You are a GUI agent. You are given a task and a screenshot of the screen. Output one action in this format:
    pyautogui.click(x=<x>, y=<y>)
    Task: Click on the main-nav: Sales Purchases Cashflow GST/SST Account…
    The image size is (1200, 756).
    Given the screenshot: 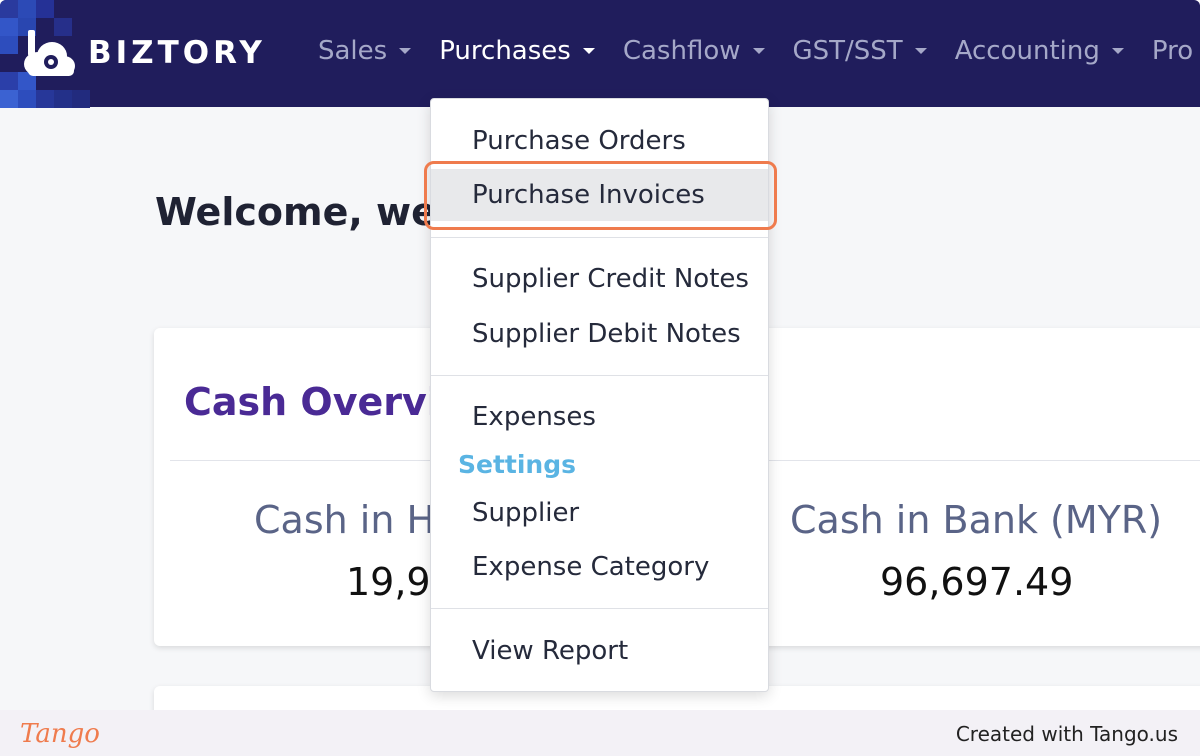 What is the action you would take?
    pyautogui.click(x=755, y=51)
    